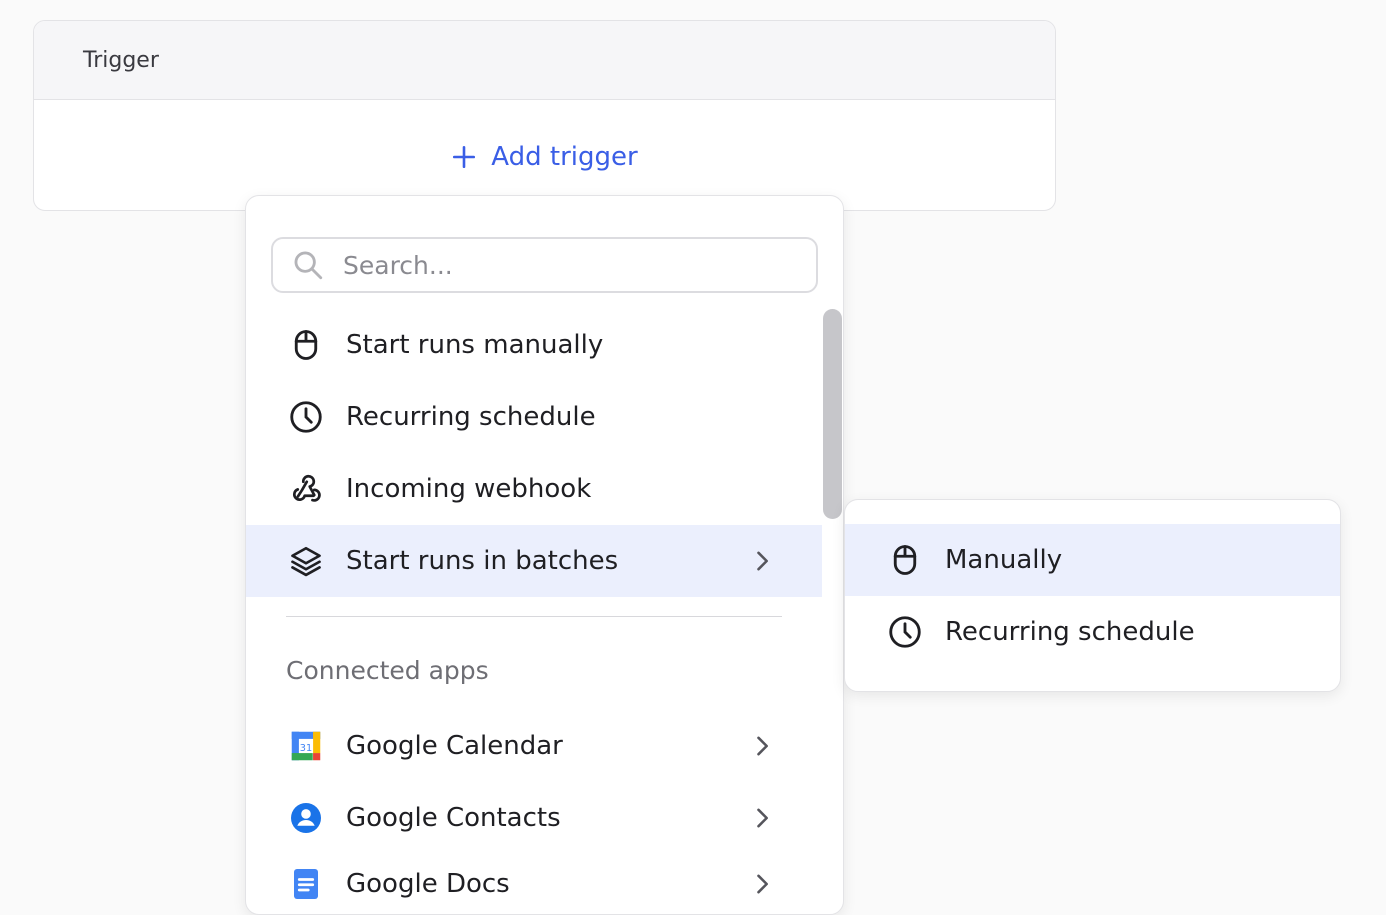 The width and height of the screenshot is (1386, 915). Describe the element at coordinates (454, 746) in the screenshot. I see `app-item-label: Google Calendar` at that location.